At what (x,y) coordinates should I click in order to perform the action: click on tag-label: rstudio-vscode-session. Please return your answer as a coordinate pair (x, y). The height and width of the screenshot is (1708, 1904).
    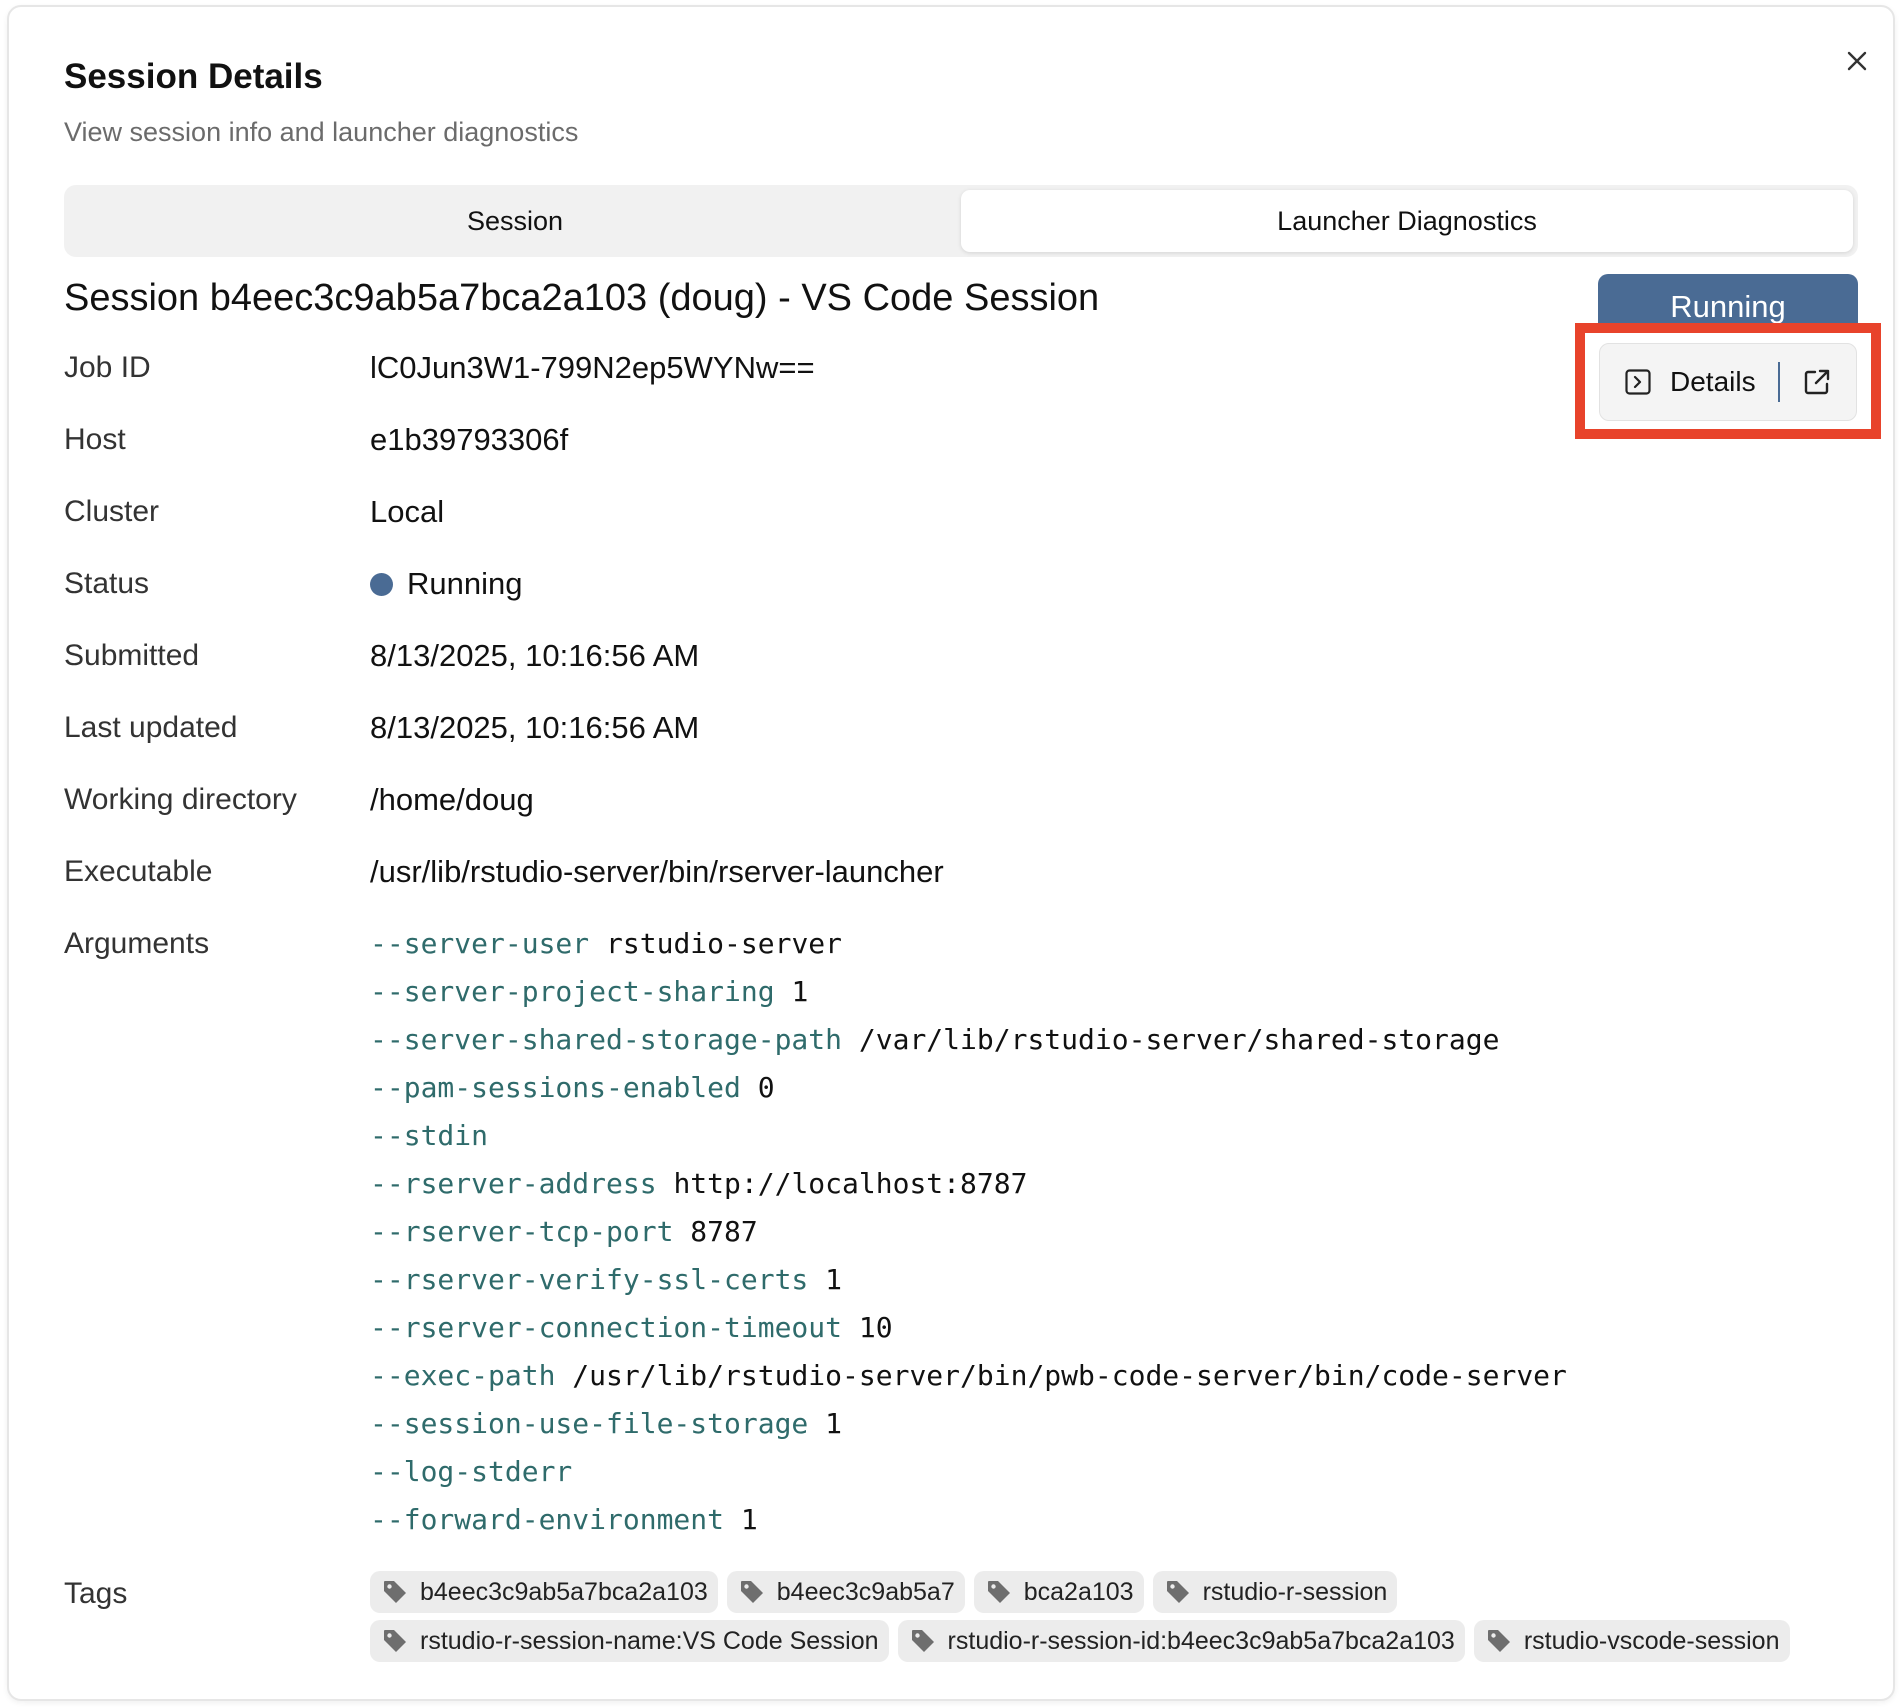
    Looking at the image, I should click on (1651, 1640).